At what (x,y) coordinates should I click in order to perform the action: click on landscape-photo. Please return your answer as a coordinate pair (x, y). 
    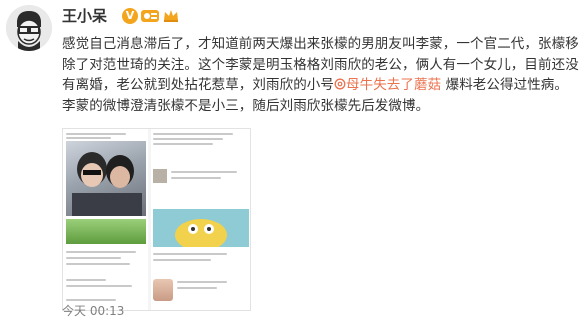
    Looking at the image, I should click on (106, 231).